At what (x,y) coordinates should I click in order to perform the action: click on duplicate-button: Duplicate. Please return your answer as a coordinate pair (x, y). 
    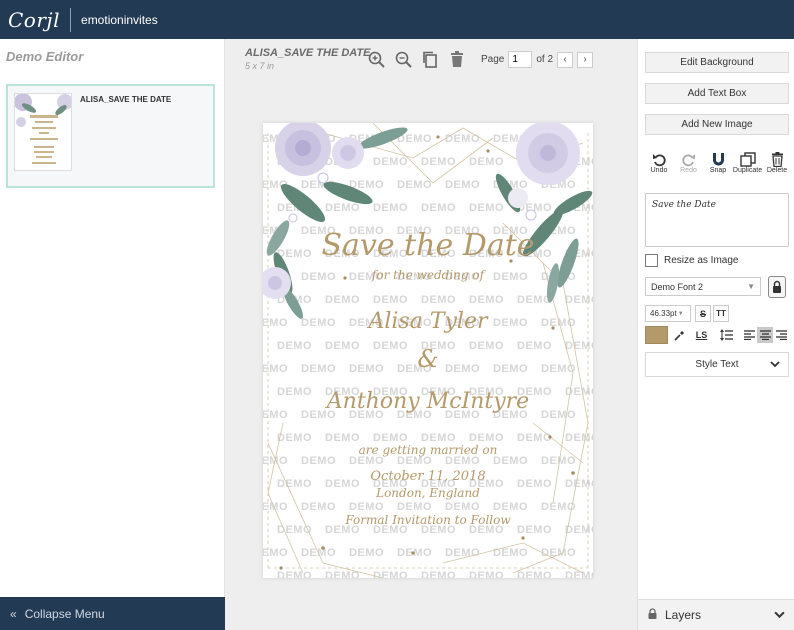
    Looking at the image, I should click on (747, 162).